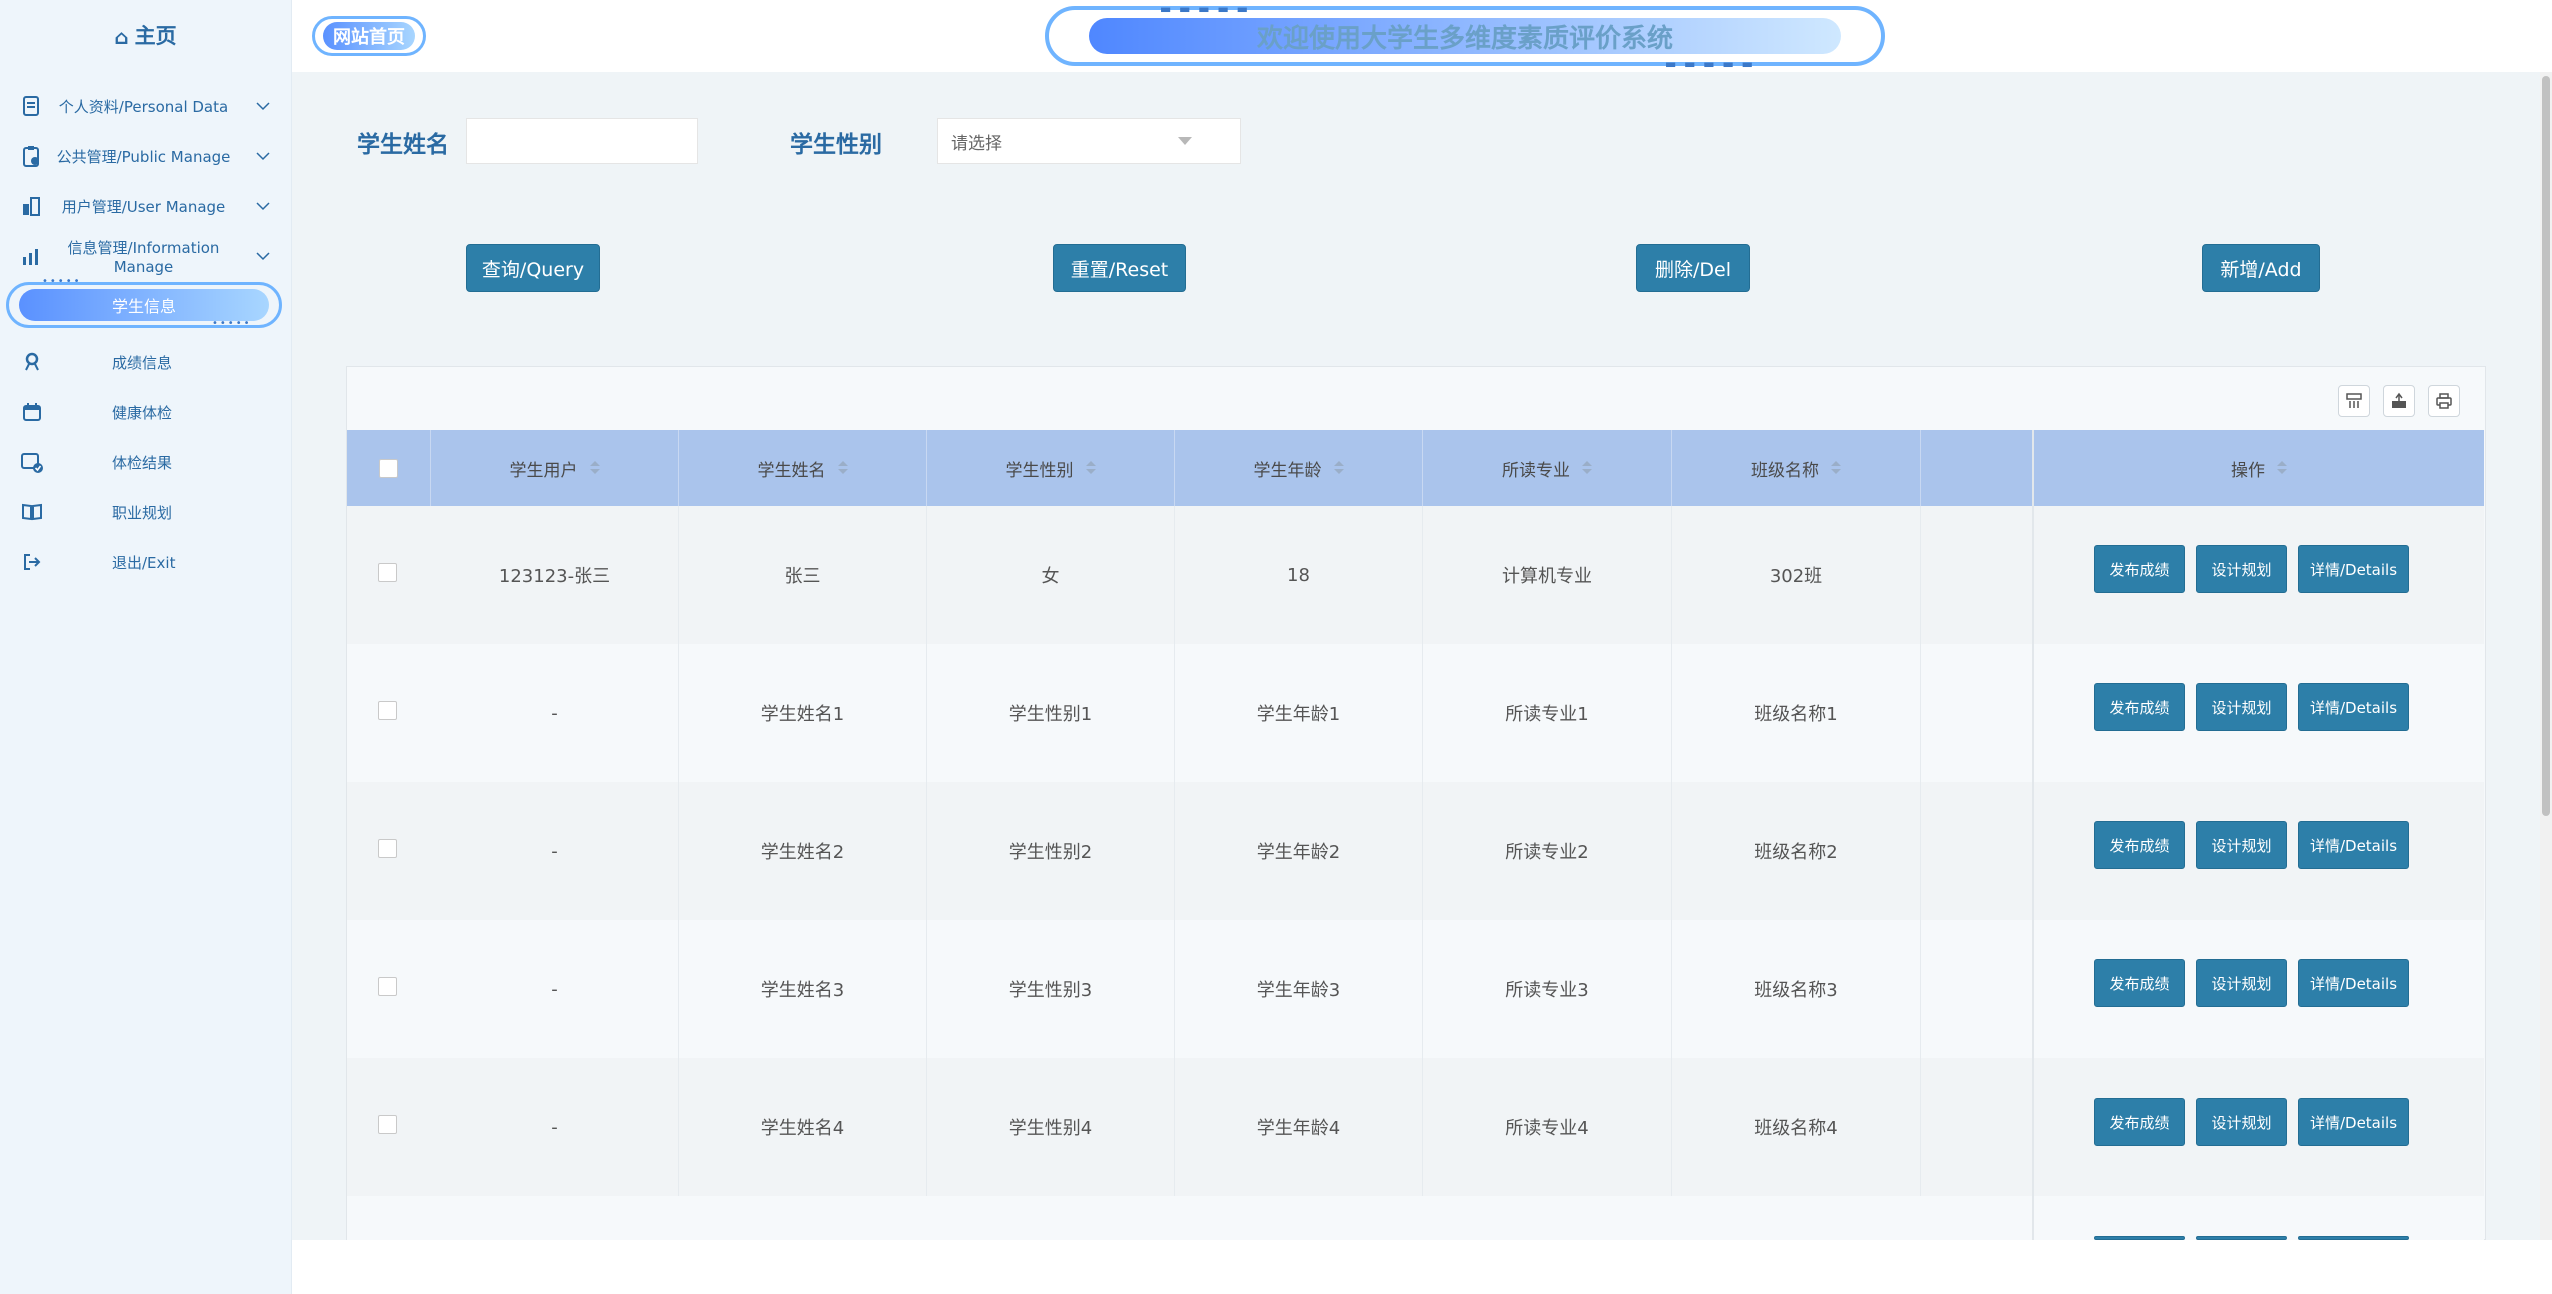 The image size is (2552, 1294). I want to click on cell-class: 班级名称4, so click(1796, 1127).